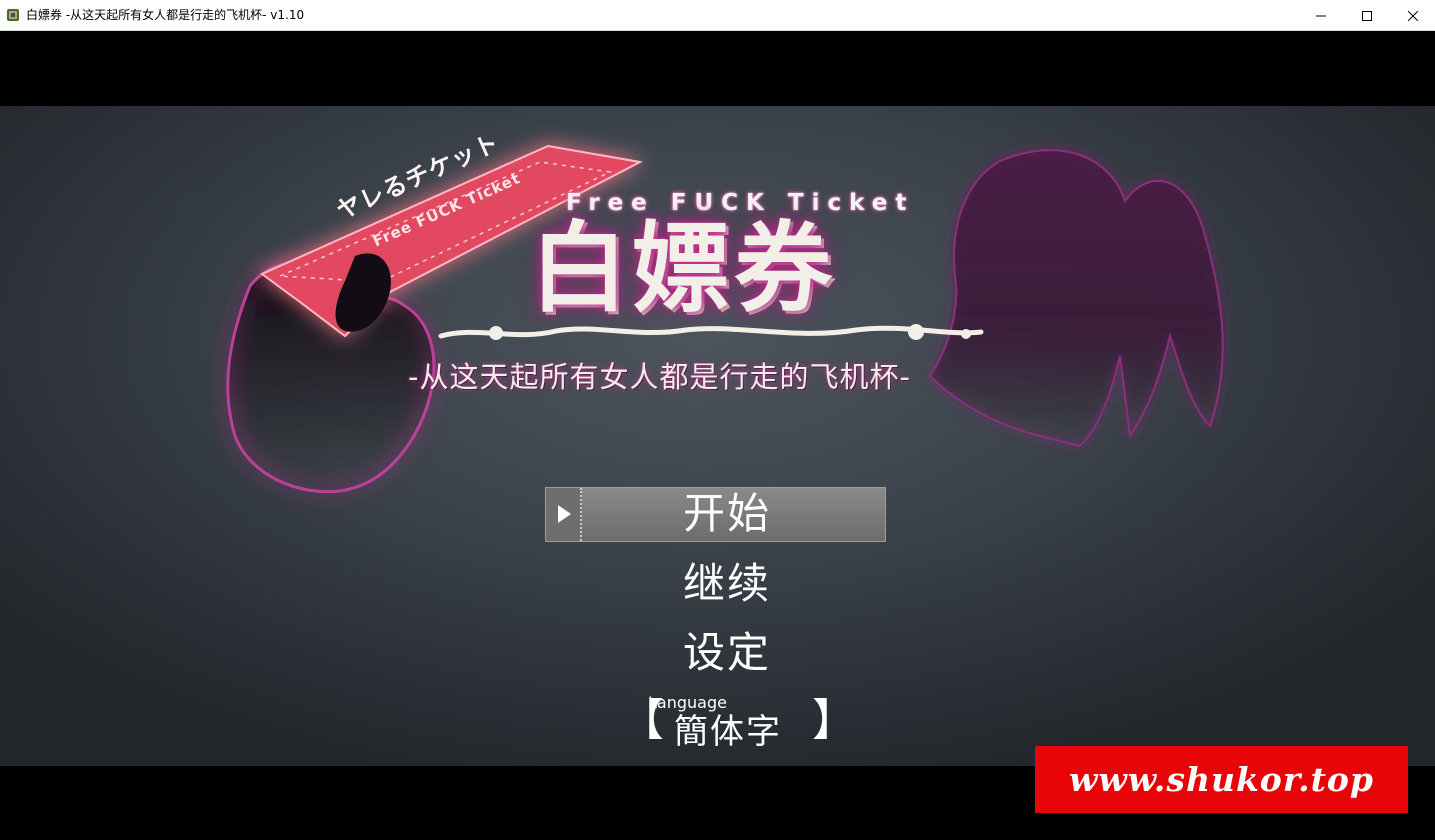  Describe the element at coordinates (659, 377) in the screenshot. I see `logo-subtitle: -从这天起所有女人都是行走的飞机杯-` at that location.